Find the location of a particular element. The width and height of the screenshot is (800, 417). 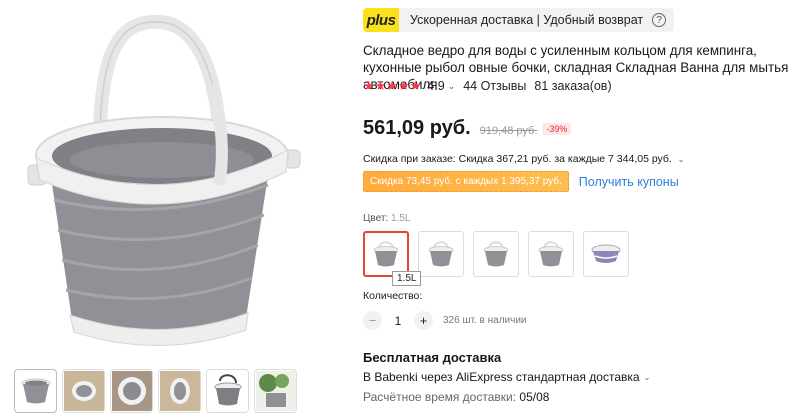

quantity-label: Количество: is located at coordinates (393, 296).